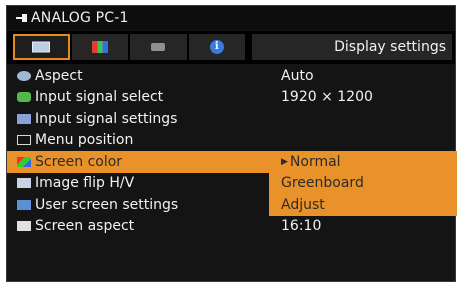 The width and height of the screenshot is (466, 291). What do you see at coordinates (24, 118) in the screenshot?
I see `signal-settings-icon` at bounding box center [24, 118].